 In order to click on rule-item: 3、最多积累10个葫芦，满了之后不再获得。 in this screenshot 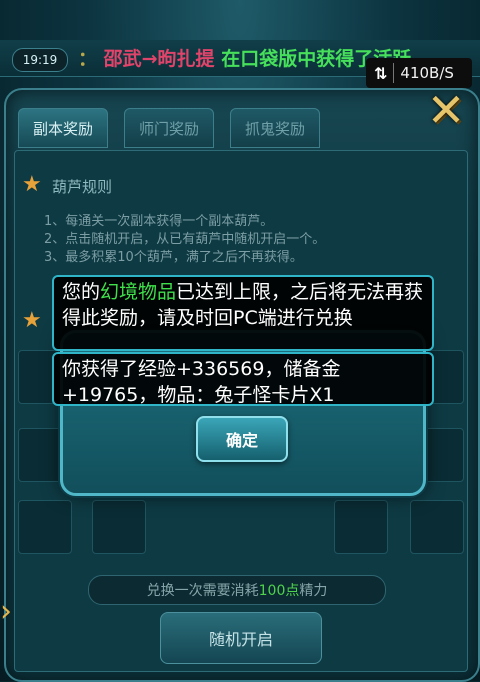, I will do `click(173, 257)`.